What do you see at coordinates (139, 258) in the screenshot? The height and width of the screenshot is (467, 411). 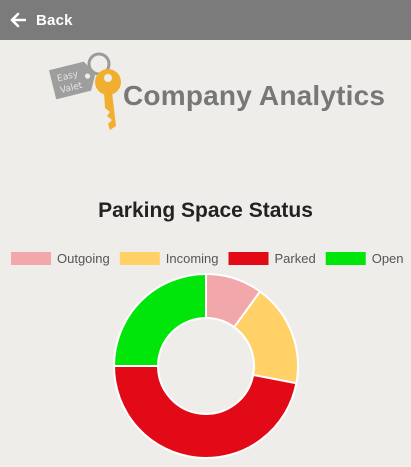 I see `legend-swatch-incoming` at bounding box center [139, 258].